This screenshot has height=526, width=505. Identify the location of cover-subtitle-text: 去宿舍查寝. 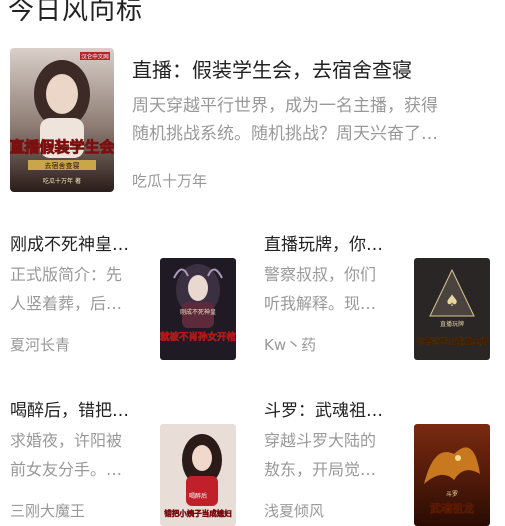
(62, 165).